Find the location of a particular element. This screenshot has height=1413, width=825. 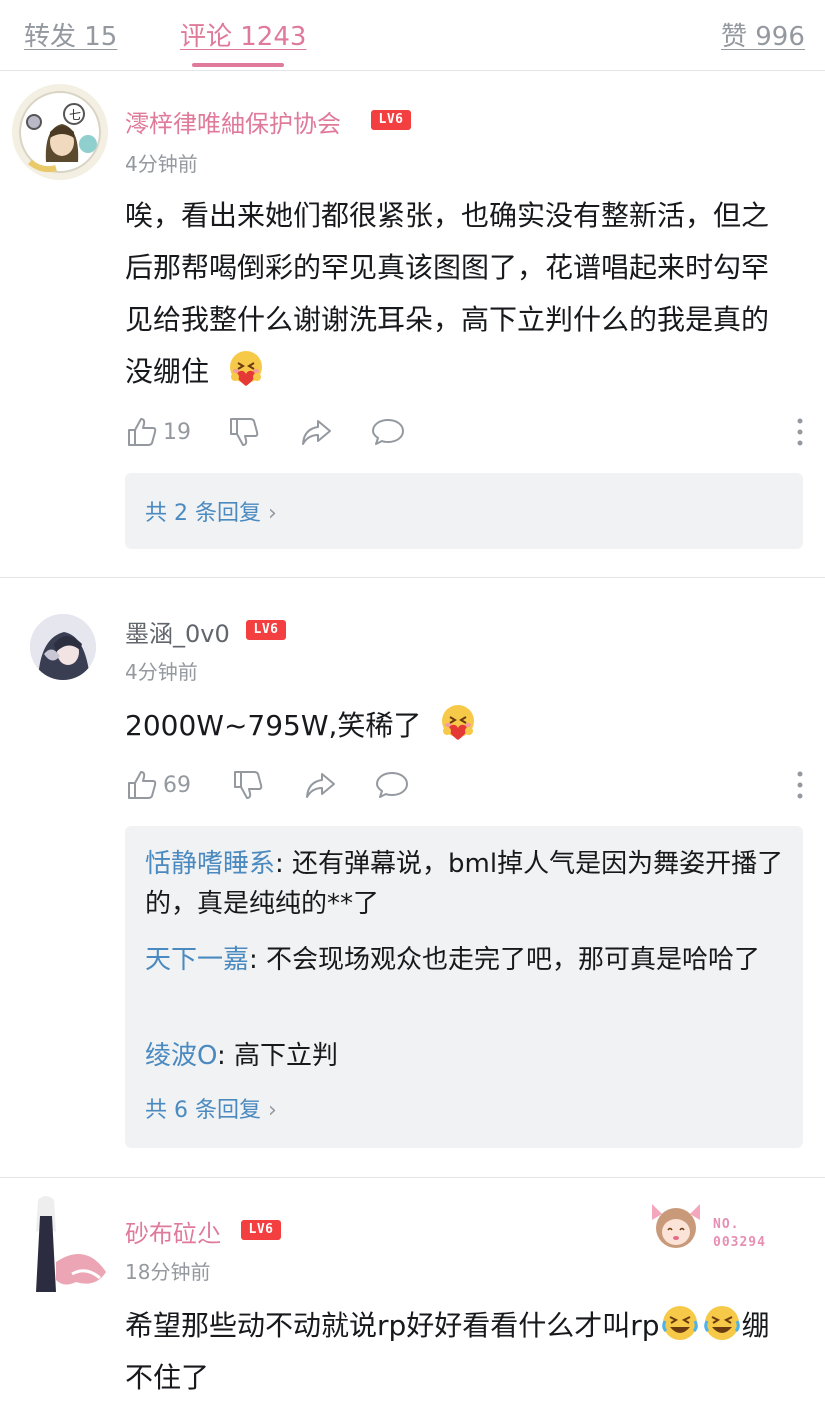

comment-content: 希望那些动不动就说rp好好看看什么才叫rp 绷不住了 is located at coordinates (459, 1352).